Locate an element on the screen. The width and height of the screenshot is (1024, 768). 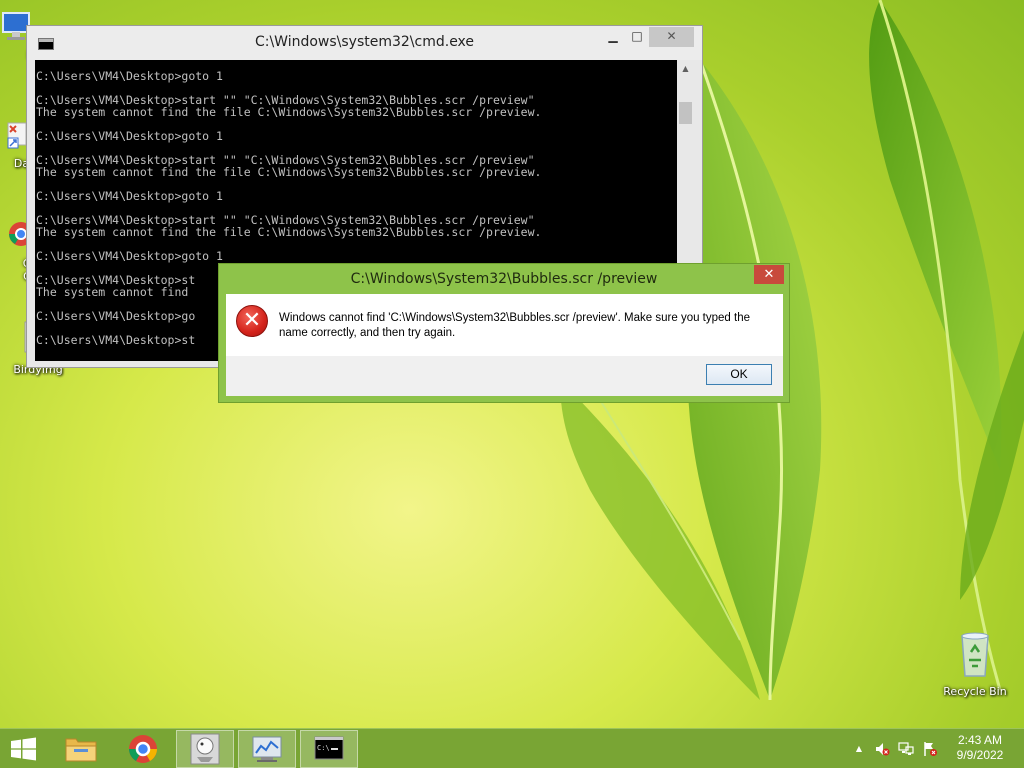
taskbar-file-explorer is located at coordinates (81, 749).